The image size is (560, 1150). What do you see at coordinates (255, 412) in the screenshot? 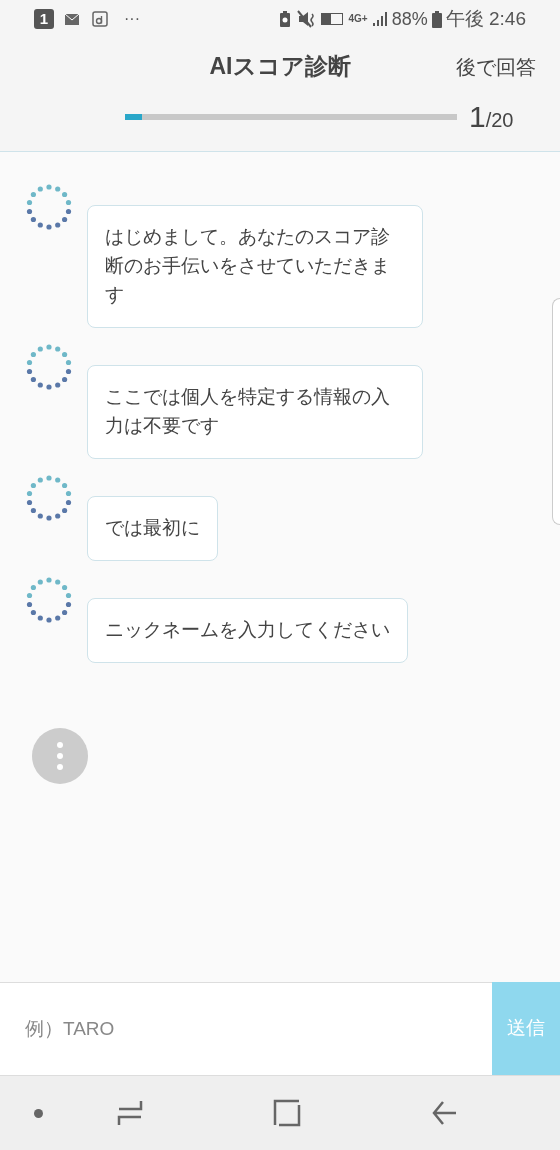
I see `chat-bubble: ここでは個人を特定する情報の入力は不要です` at bounding box center [255, 412].